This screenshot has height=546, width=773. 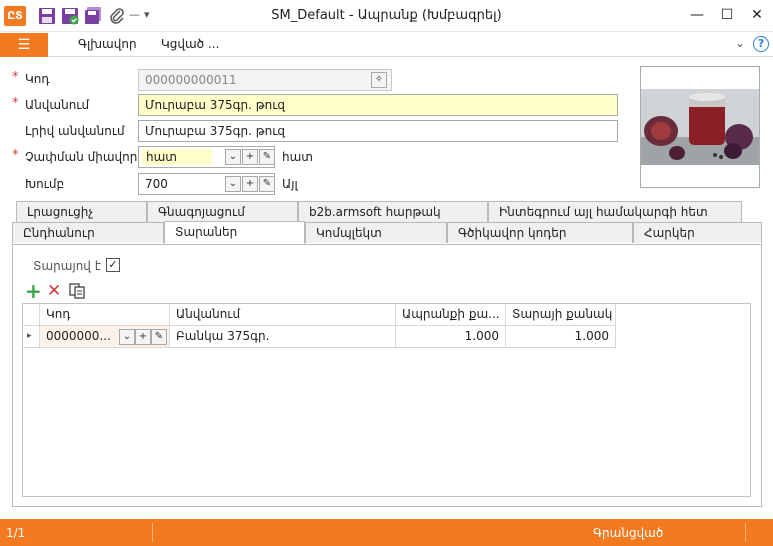 What do you see at coordinates (283, 337) in the screenshot?
I see `row-name: Բանկա 375գր.` at bounding box center [283, 337].